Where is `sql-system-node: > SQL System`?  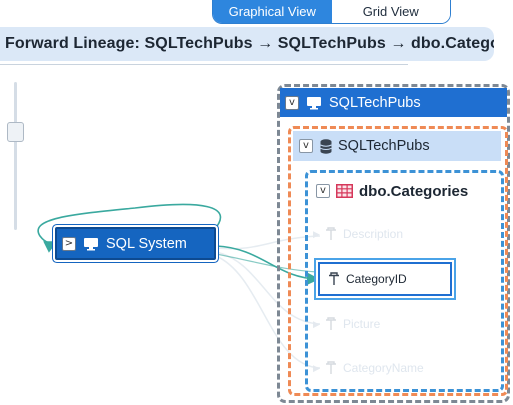
sql-system-node: > SQL System is located at coordinates (135, 243).